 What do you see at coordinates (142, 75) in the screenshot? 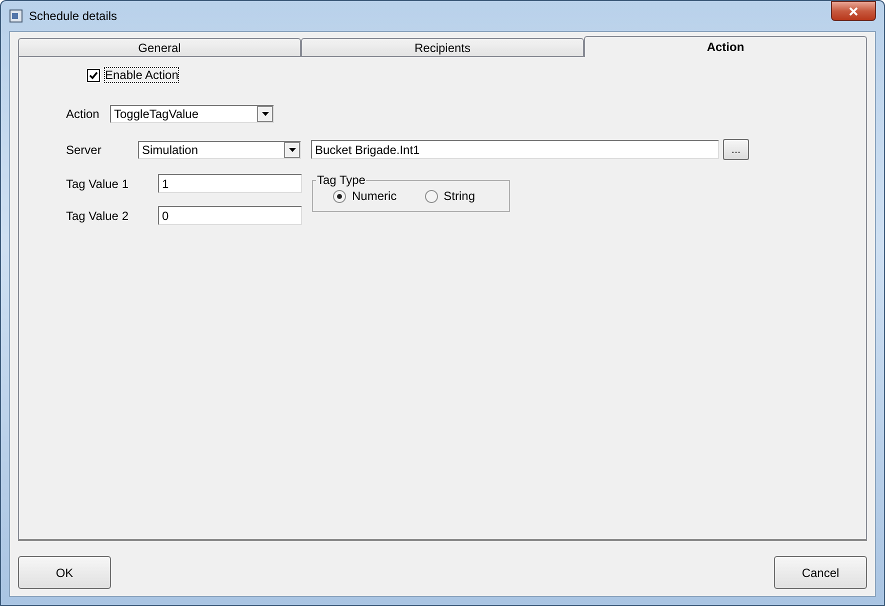
I see `checkbox-label: Enable Action` at bounding box center [142, 75].